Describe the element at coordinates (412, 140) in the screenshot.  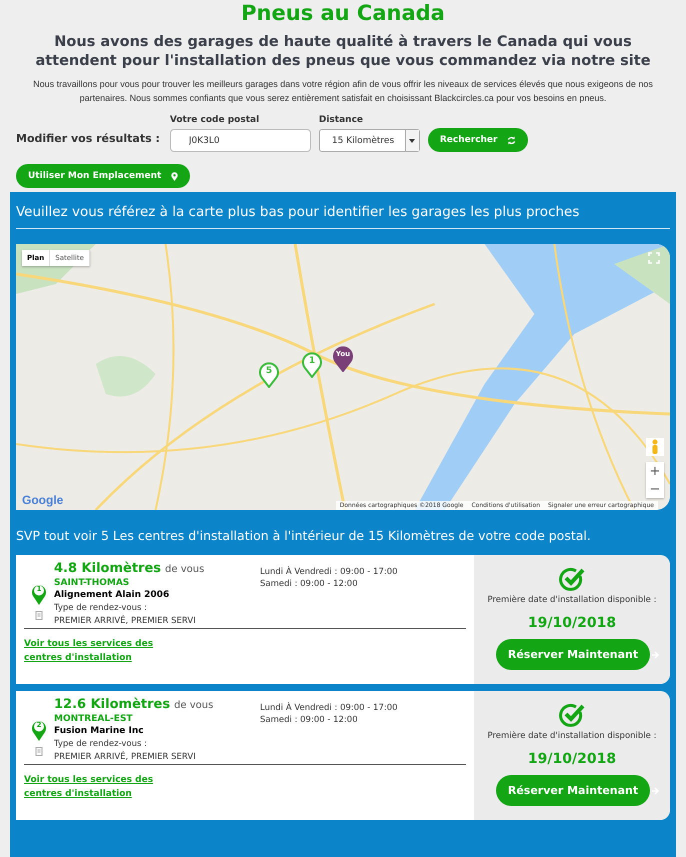
I see `caret-icon` at that location.